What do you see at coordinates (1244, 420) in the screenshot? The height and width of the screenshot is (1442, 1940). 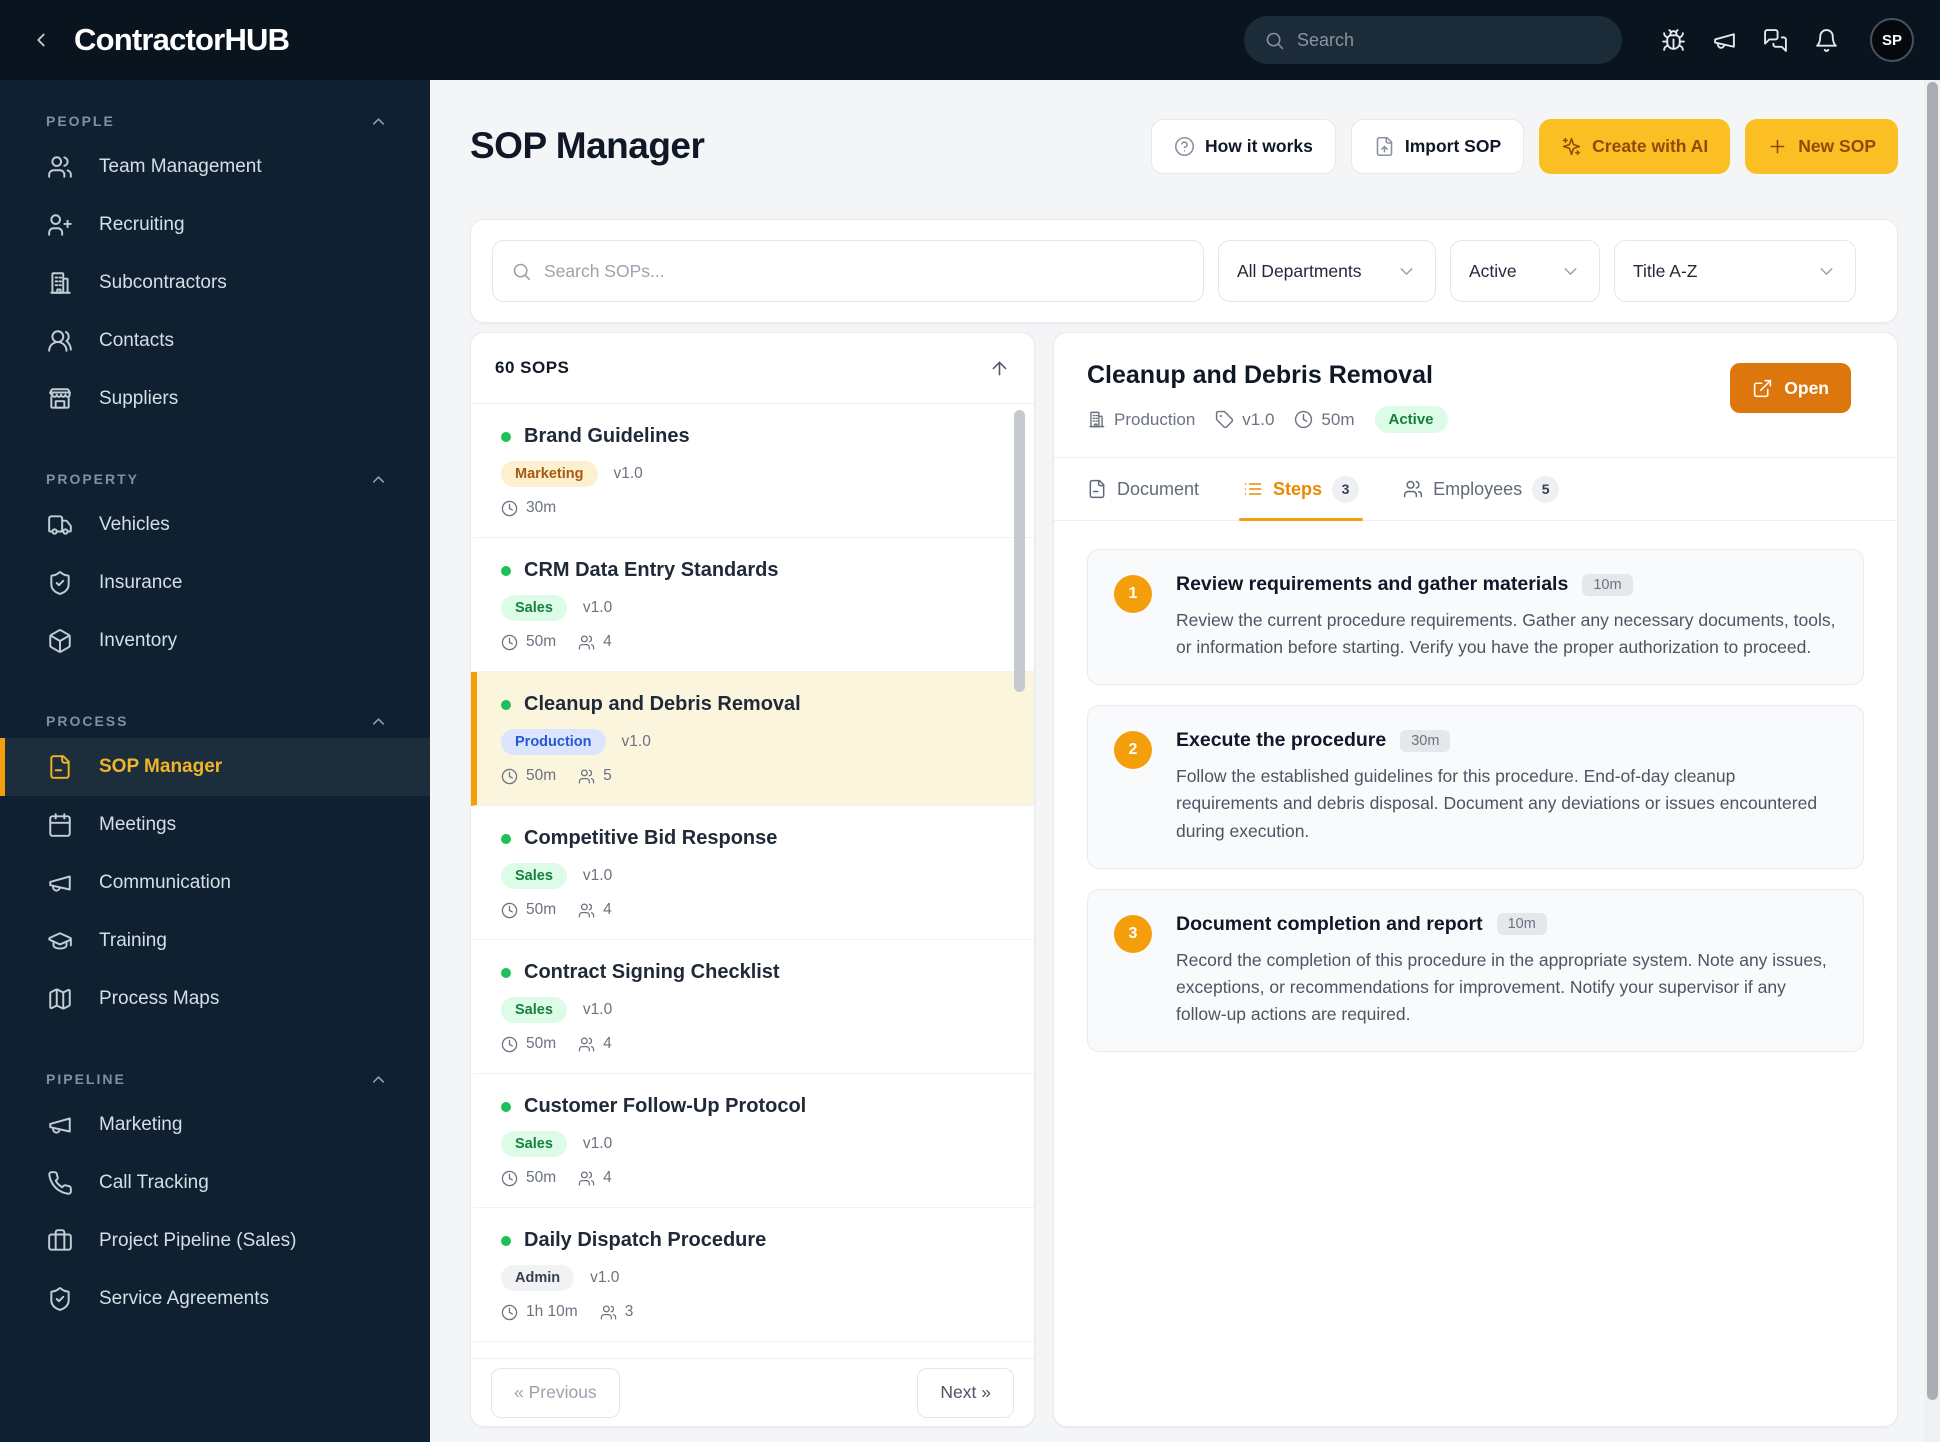 I see `detail-version: v1.0` at bounding box center [1244, 420].